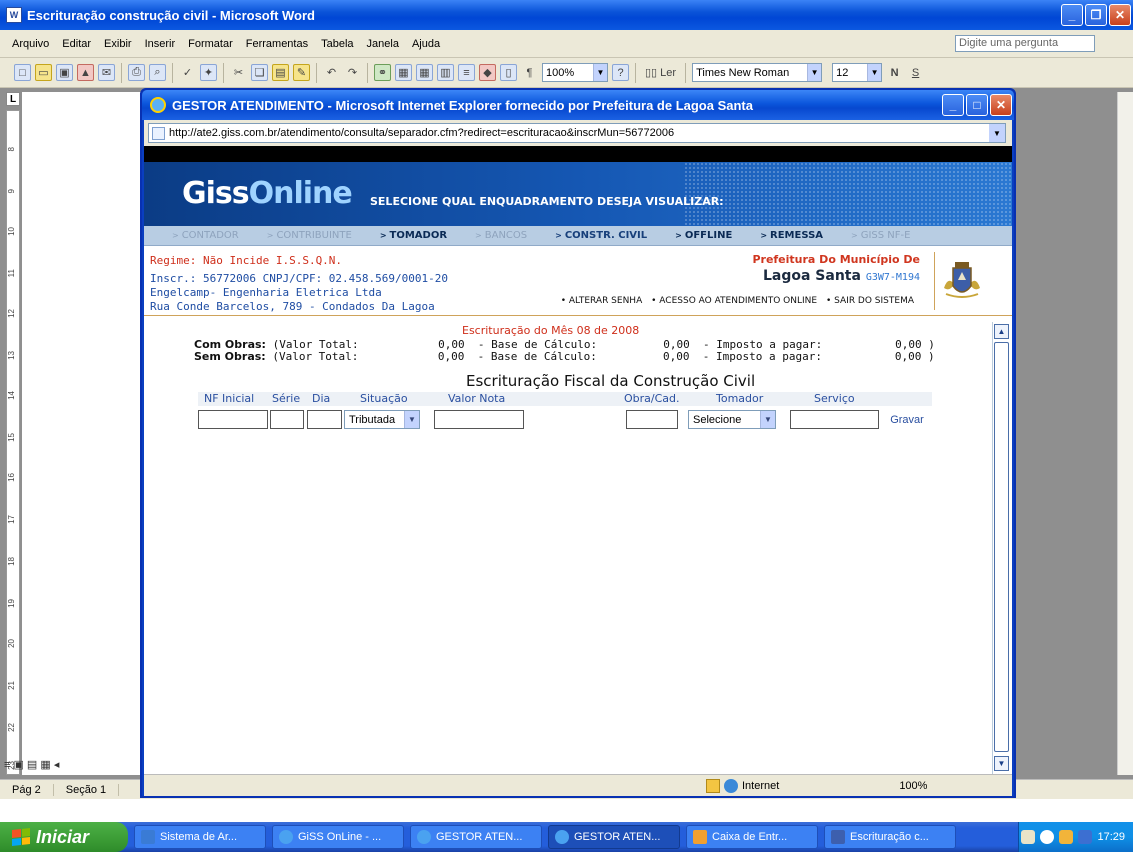  What do you see at coordinates (1001, 105) in the screenshot?
I see `ie-close-button: ✕` at bounding box center [1001, 105].